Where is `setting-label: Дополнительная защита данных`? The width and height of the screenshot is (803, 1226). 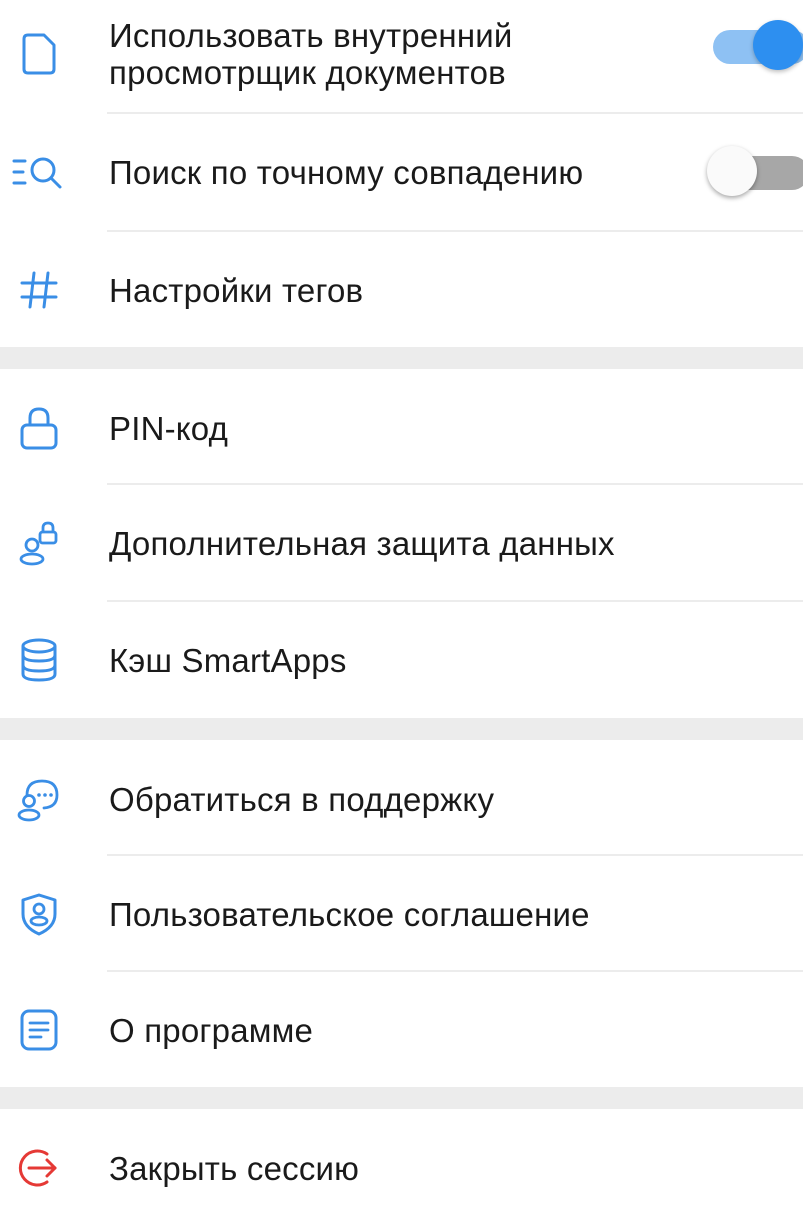 setting-label: Дополнительная защита данных is located at coordinates (362, 543).